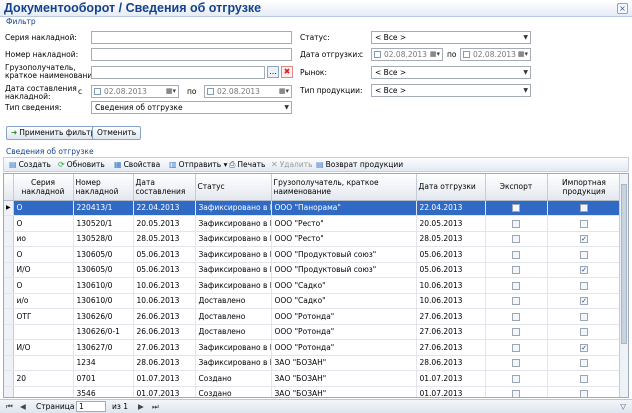 The image size is (632, 413). What do you see at coordinates (451, 90) in the screenshot?
I see `product-type-select: < Все > ▼` at bounding box center [451, 90].